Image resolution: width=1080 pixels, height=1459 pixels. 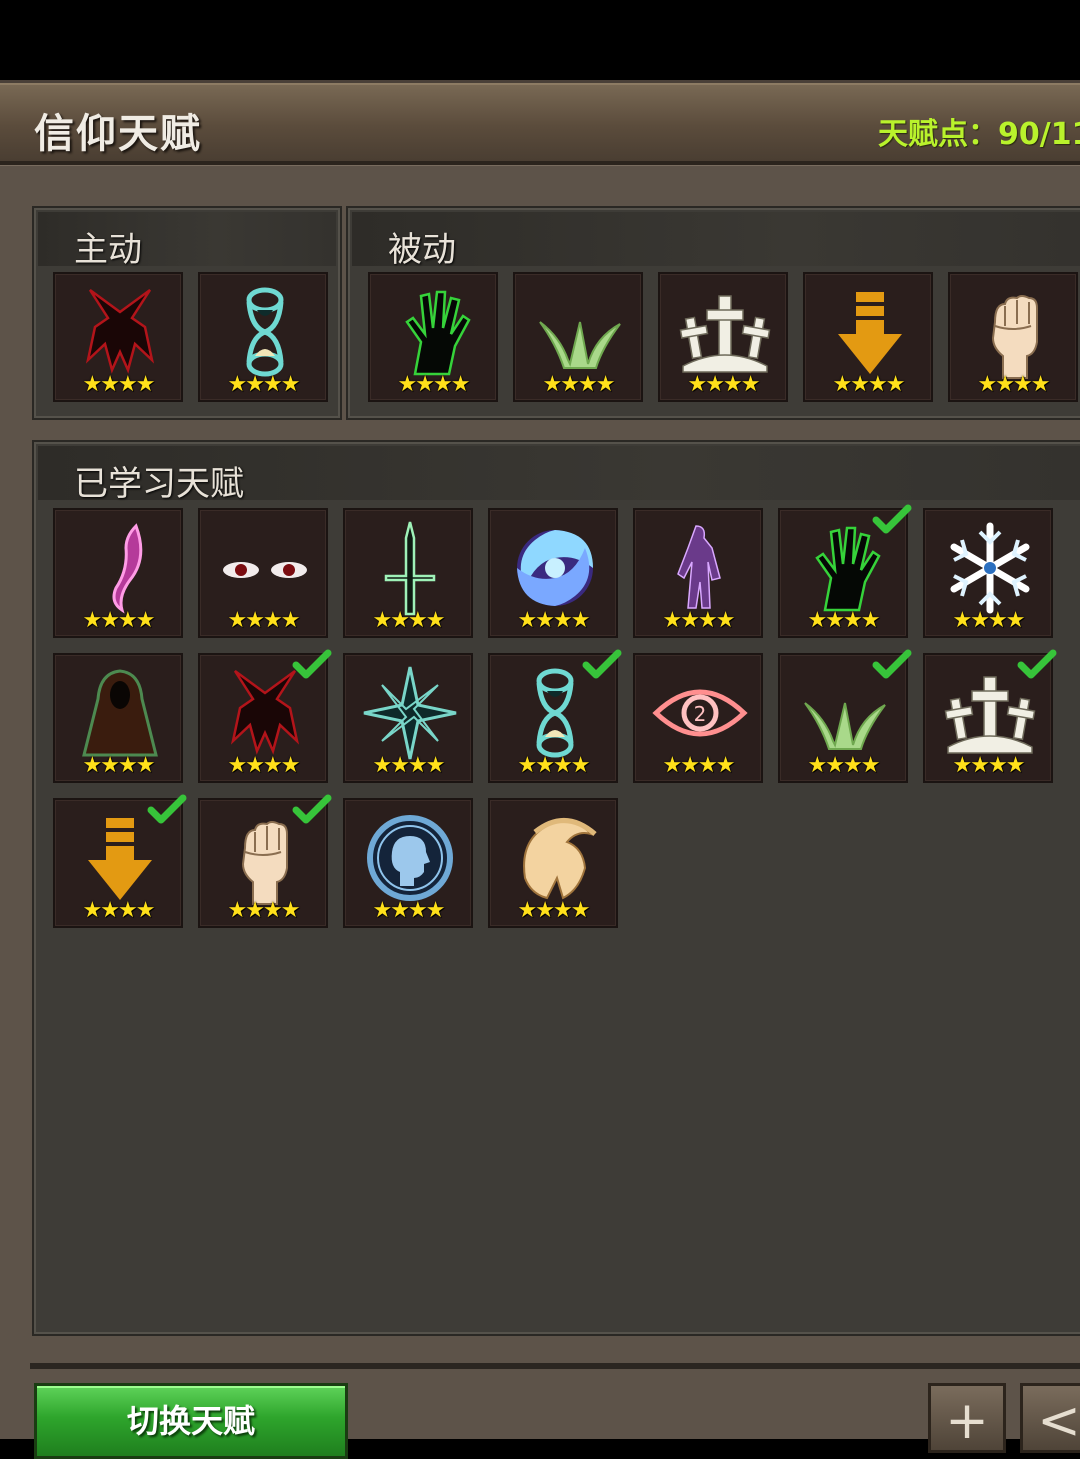 I want to click on green-grass-icon, so click(x=580, y=345).